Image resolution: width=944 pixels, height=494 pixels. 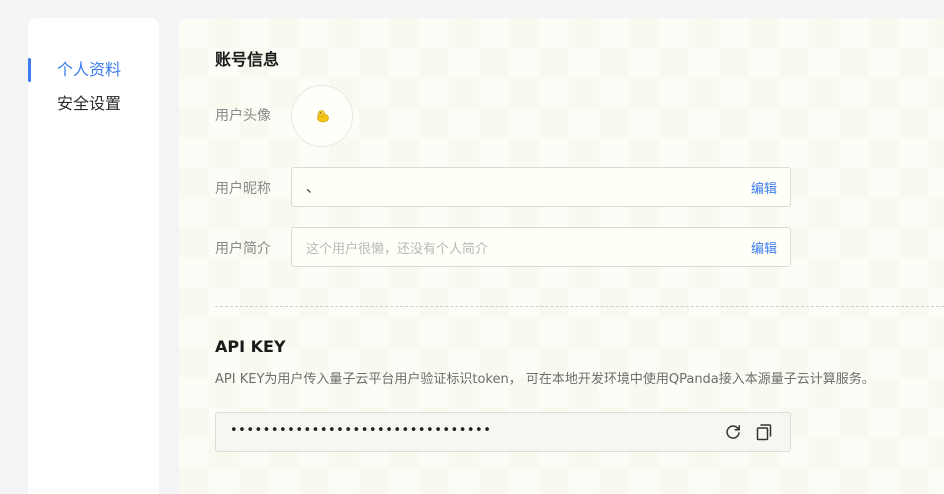 I want to click on avatar-label: 用户头像, so click(x=243, y=116).